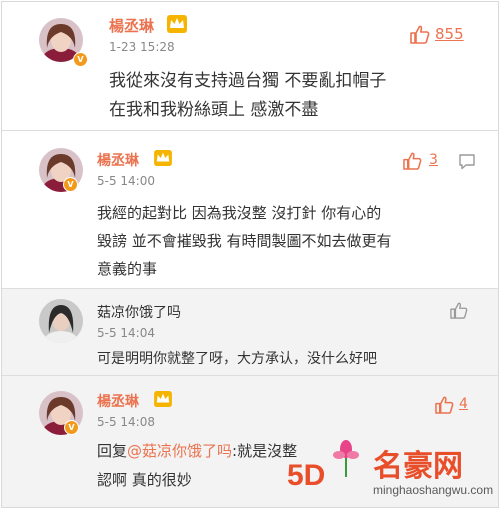 The height and width of the screenshot is (509, 500). What do you see at coordinates (449, 34) in the screenshot?
I see `like-count: 855` at bounding box center [449, 34].